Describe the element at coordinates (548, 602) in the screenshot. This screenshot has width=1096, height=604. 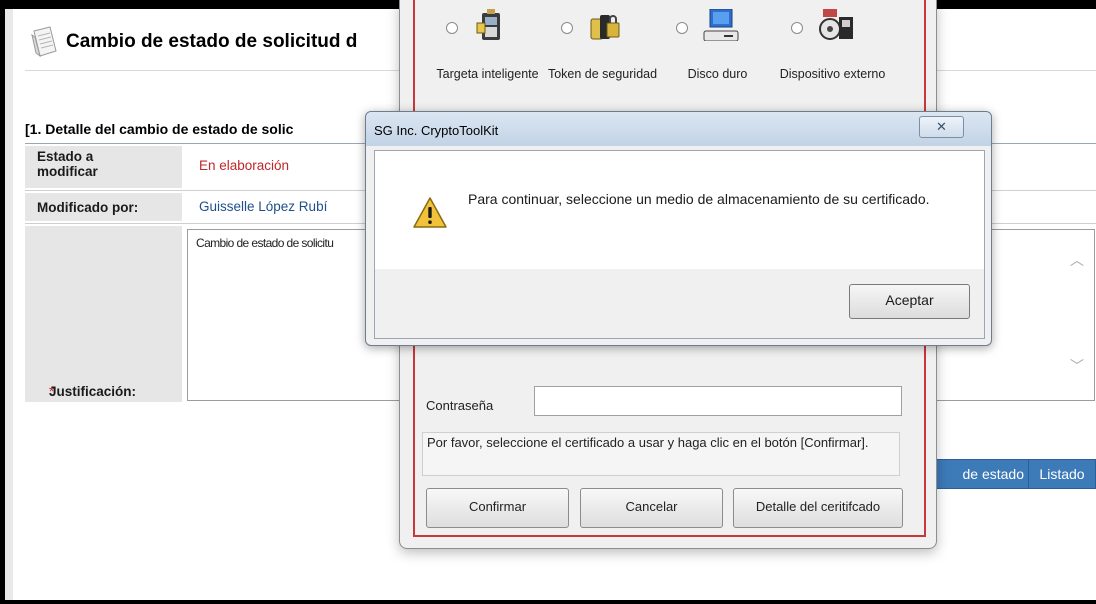
I see `screen-frame-bottom` at that location.